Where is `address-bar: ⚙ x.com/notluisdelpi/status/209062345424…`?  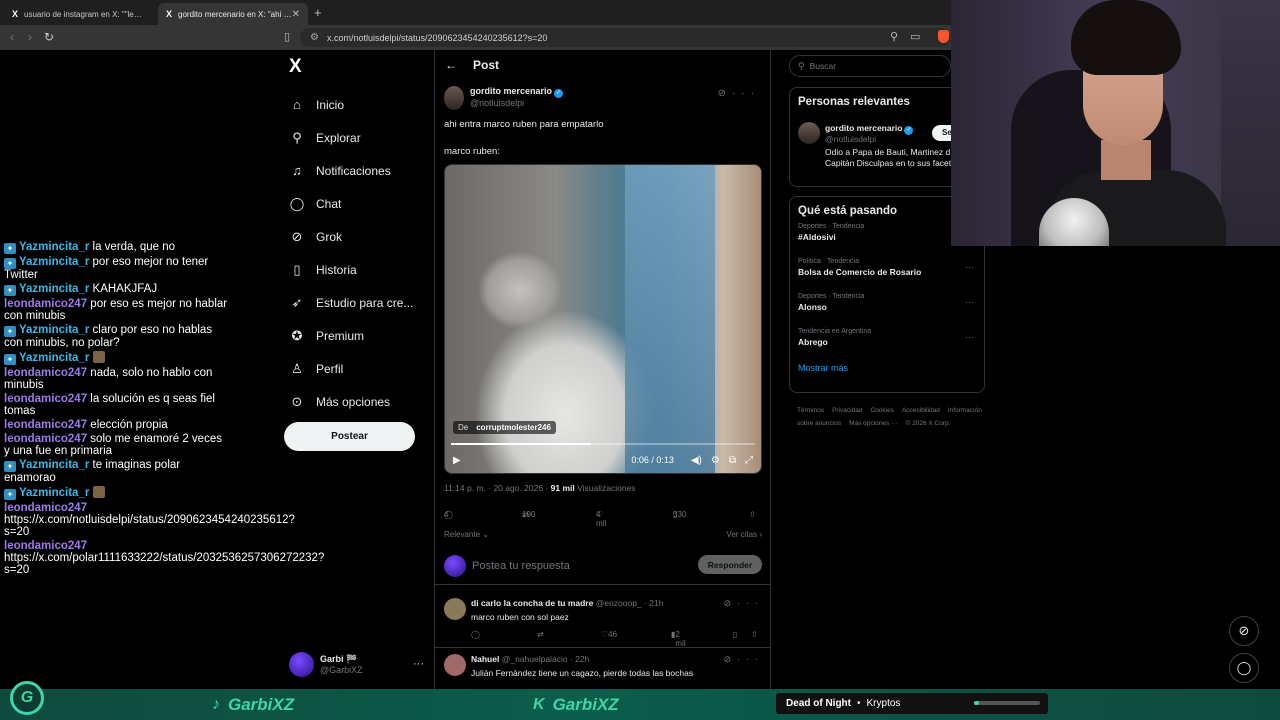
address-bar: ⚙ x.com/notluisdelpi/status/209062345424… is located at coordinates (625, 37).